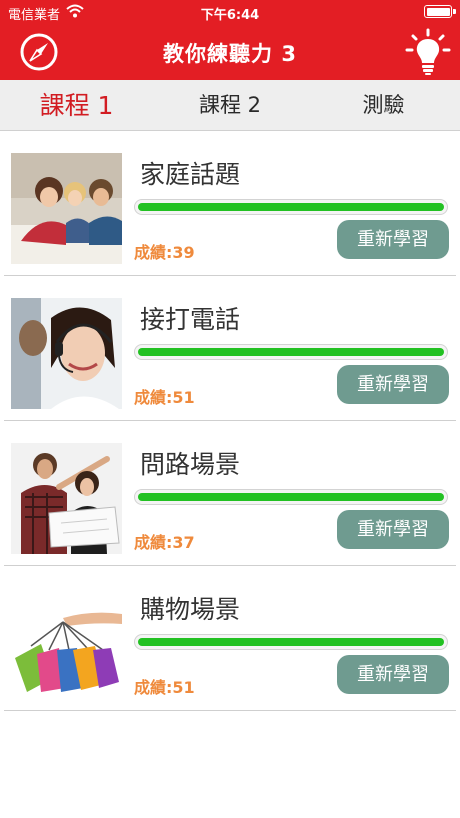  I want to click on tab-lesson-1: 課程 1, so click(76, 105).